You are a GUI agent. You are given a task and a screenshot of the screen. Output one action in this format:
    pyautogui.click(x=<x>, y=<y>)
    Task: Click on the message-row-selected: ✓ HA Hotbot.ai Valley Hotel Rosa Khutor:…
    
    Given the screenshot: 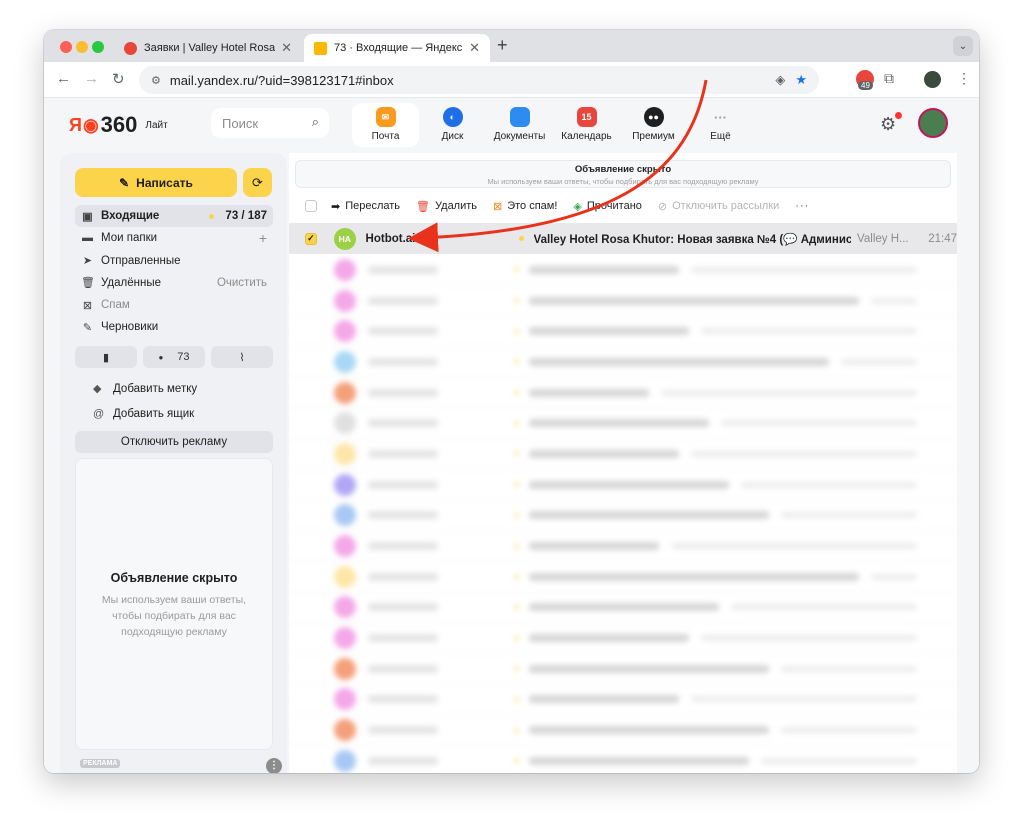 What is the action you would take?
    pyautogui.click(x=623, y=238)
    